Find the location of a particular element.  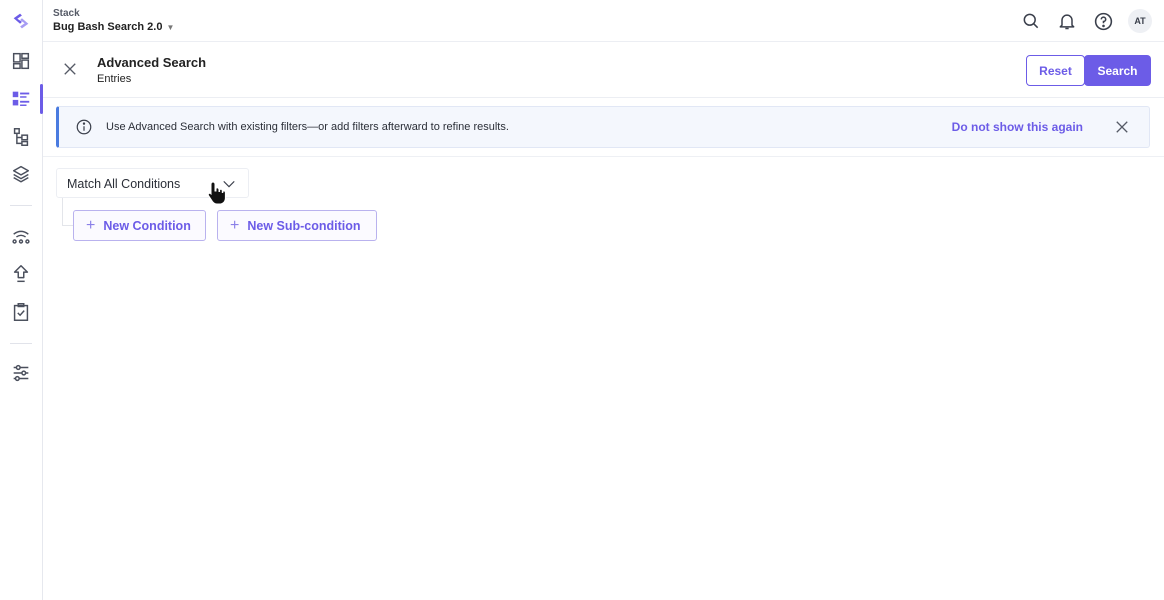

avatar: AT is located at coordinates (1140, 21).